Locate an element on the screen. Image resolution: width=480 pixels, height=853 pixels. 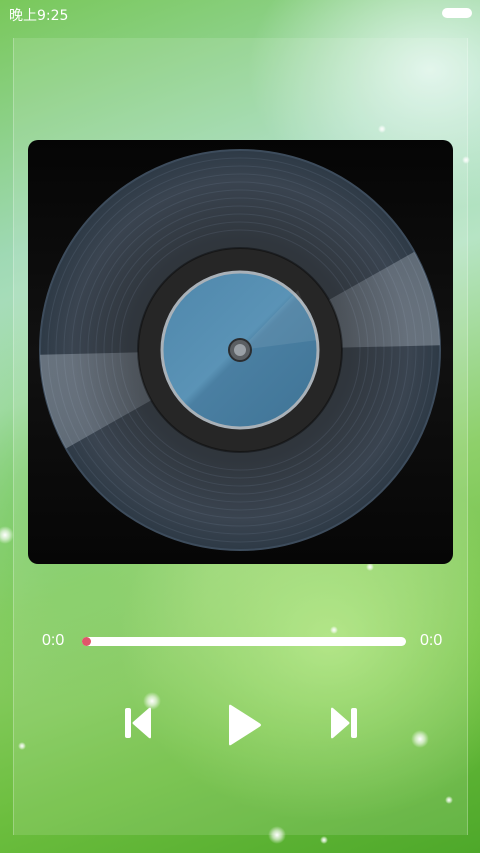
skip-previous-icon is located at coordinates (138, 723).